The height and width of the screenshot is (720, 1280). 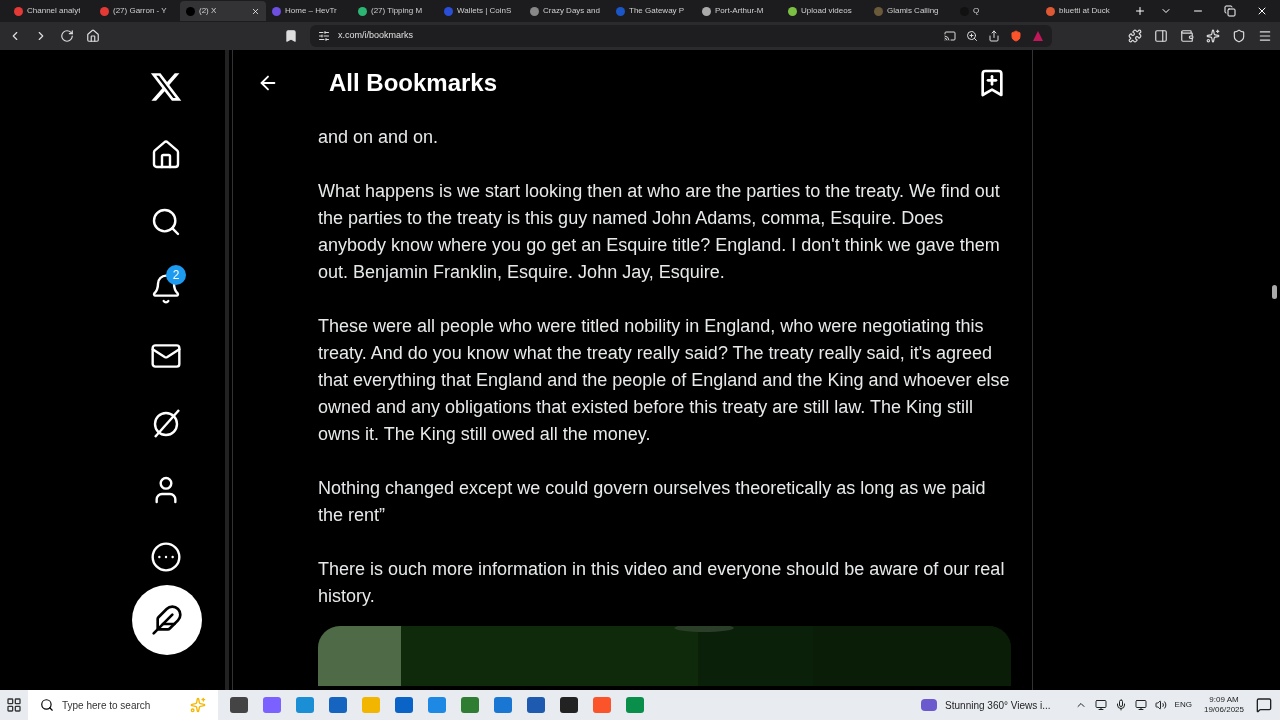 I want to click on browser-tab: Wallets | CoinS, so click(x=481, y=11).